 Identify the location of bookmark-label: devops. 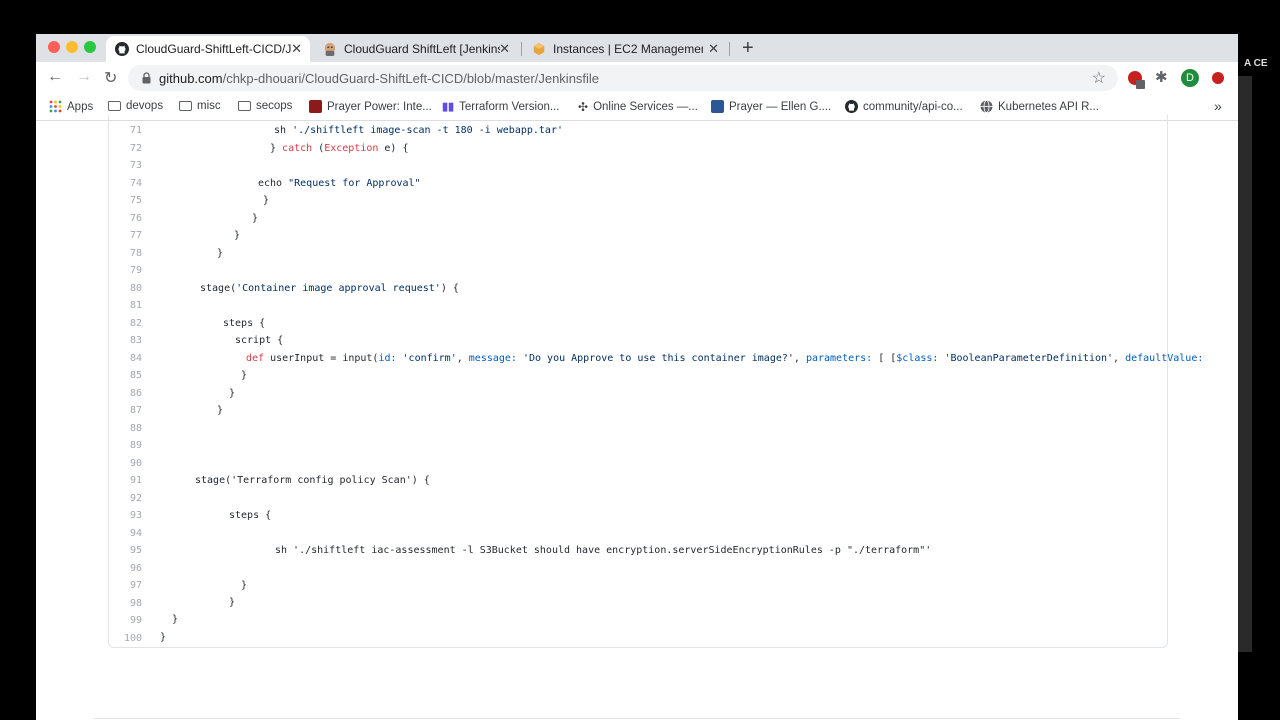
(145, 106).